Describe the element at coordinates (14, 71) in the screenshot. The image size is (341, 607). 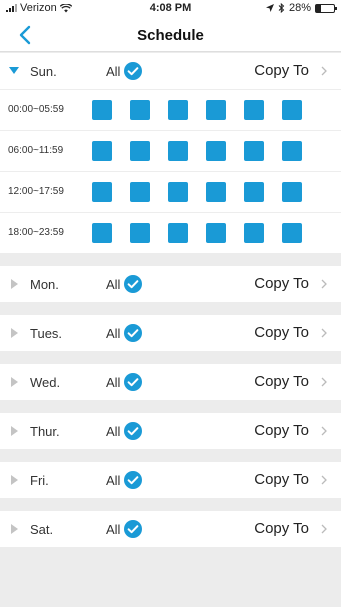
I see `caret-down-icon` at that location.